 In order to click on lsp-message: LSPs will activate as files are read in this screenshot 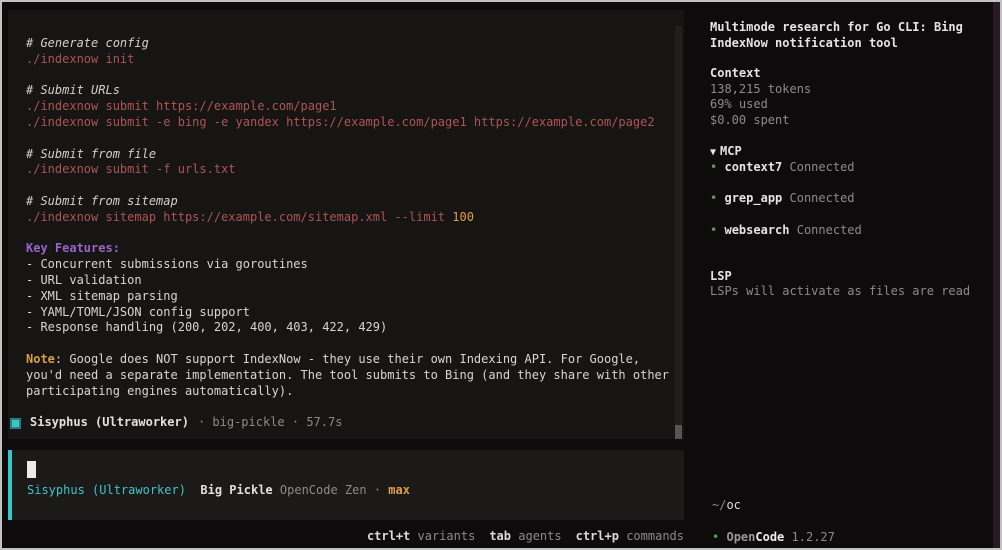, I will do `click(840, 291)`.